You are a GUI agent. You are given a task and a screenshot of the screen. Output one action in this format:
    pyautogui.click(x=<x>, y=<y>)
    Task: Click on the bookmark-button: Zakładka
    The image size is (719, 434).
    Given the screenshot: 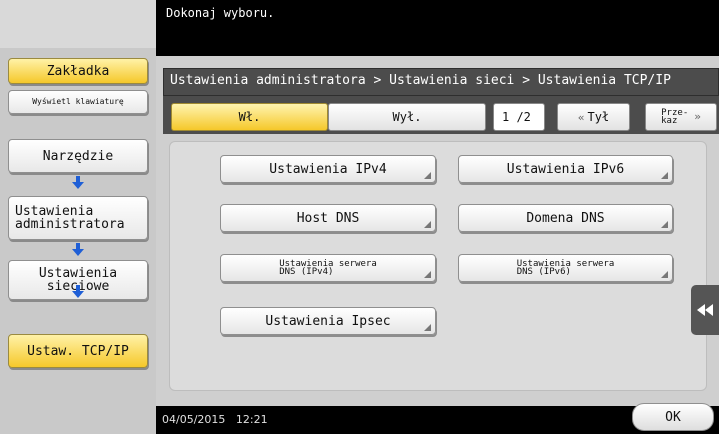 What is the action you would take?
    pyautogui.click(x=78, y=71)
    